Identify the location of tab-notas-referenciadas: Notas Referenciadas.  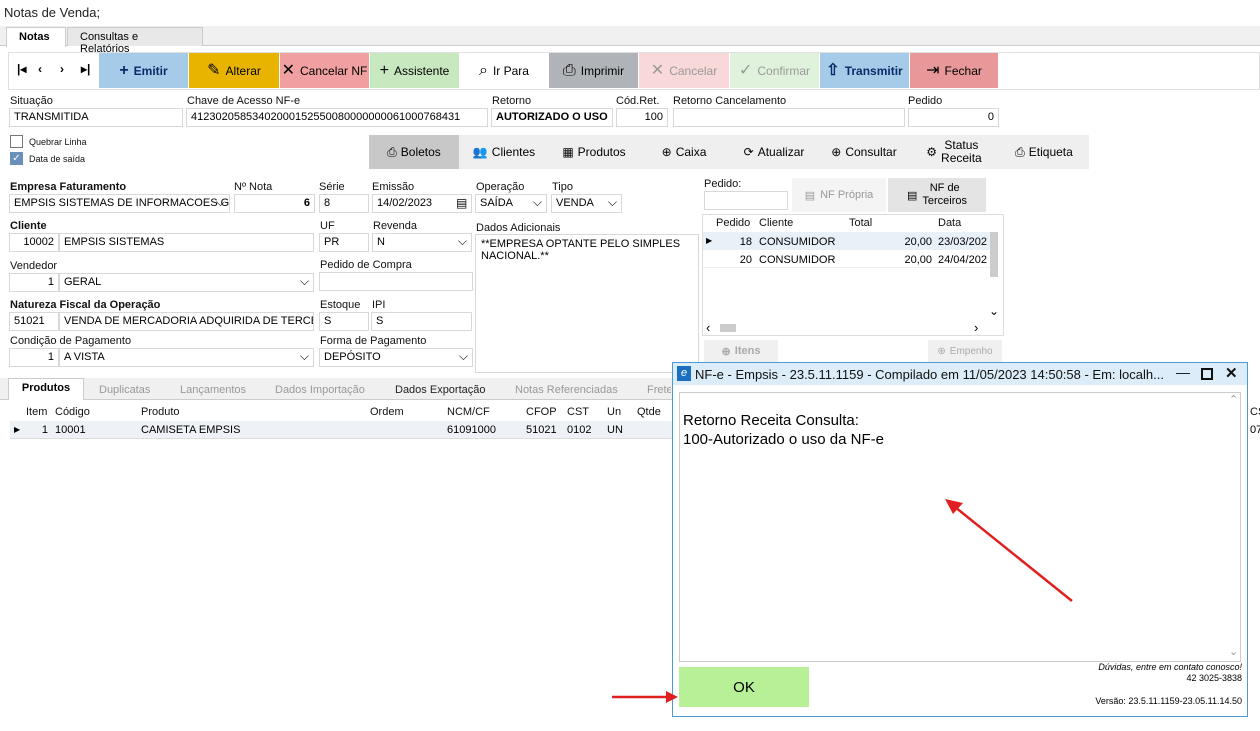
(566, 390).